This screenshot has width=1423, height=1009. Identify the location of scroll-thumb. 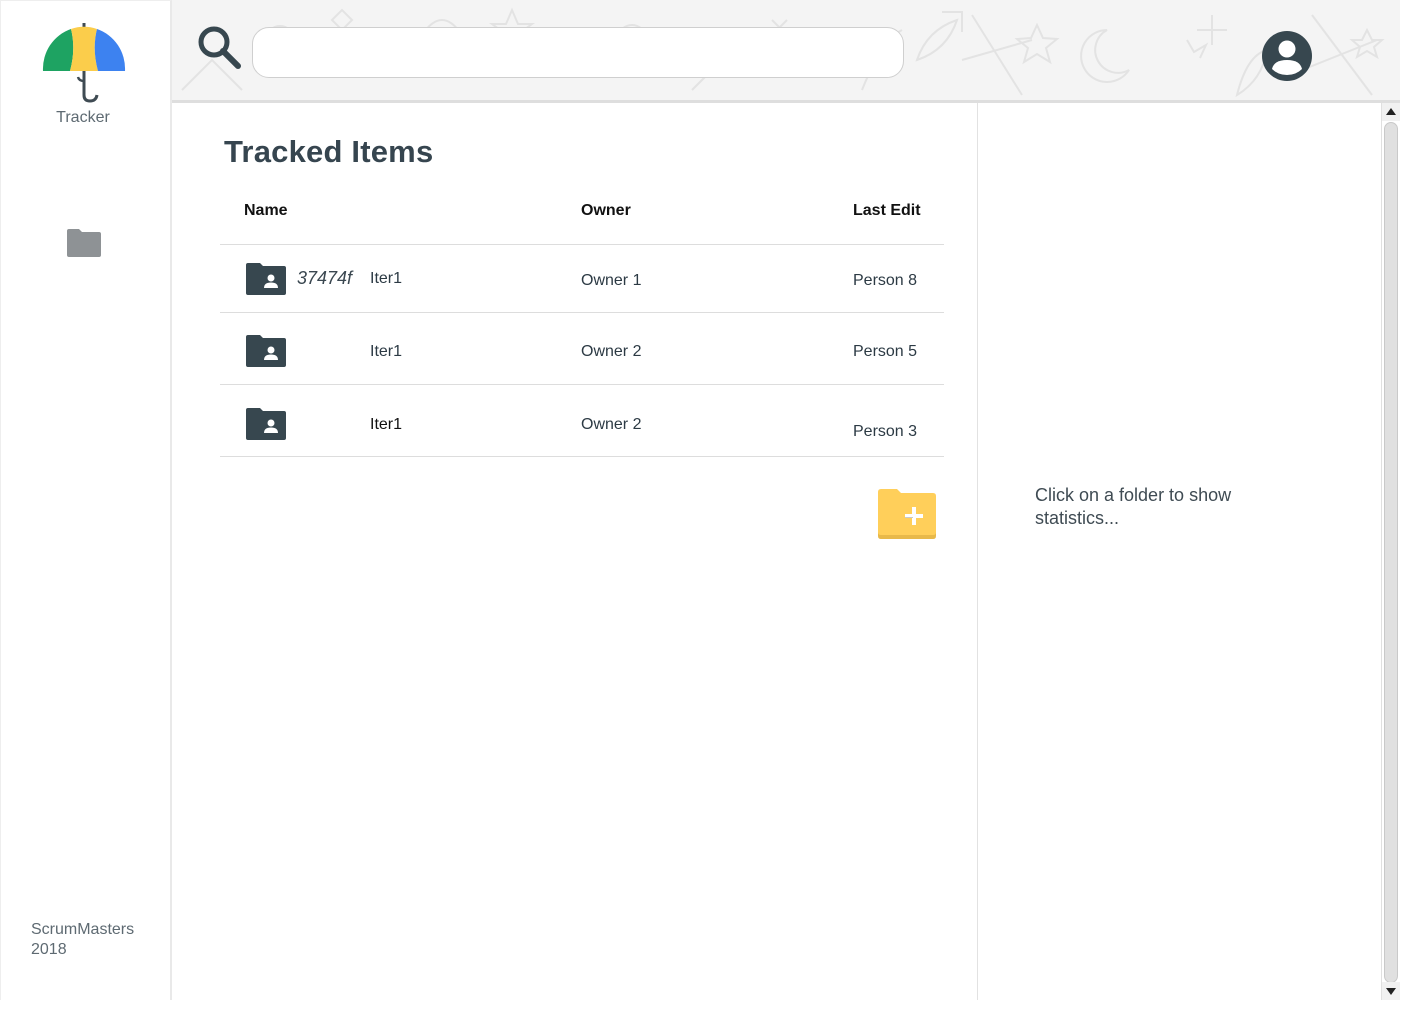
(1391, 552).